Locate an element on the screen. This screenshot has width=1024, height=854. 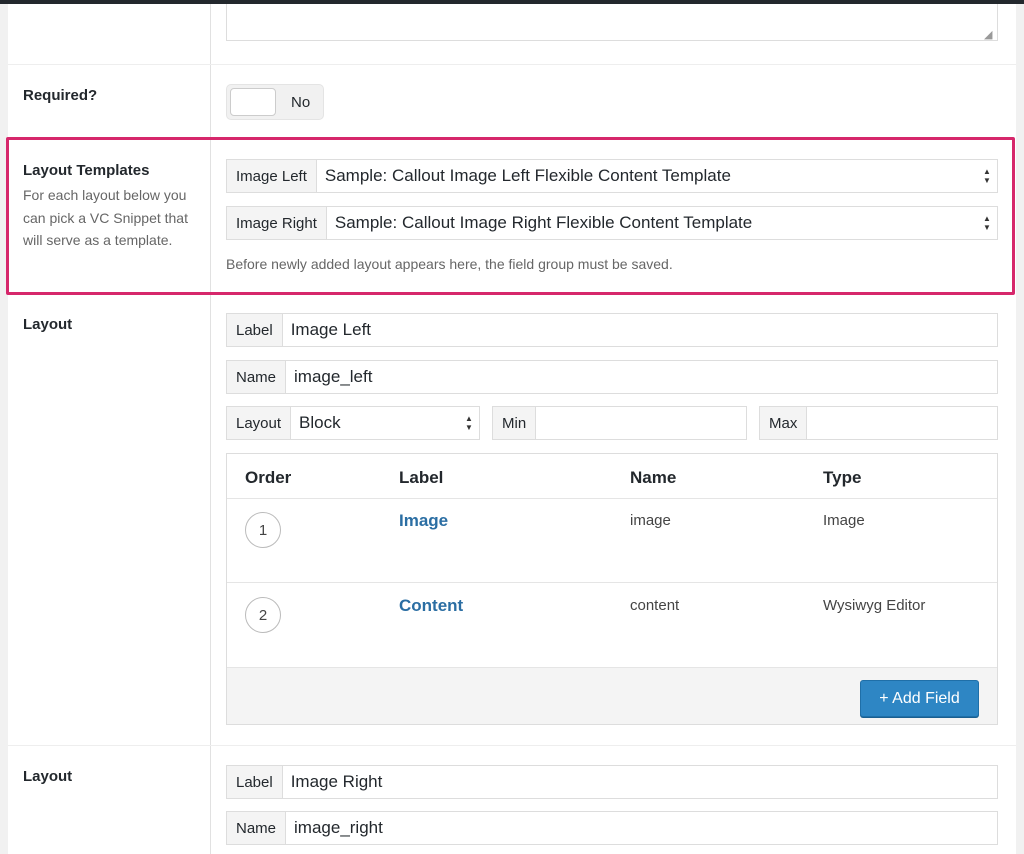
field-order-handle: 1 is located at coordinates (263, 530).